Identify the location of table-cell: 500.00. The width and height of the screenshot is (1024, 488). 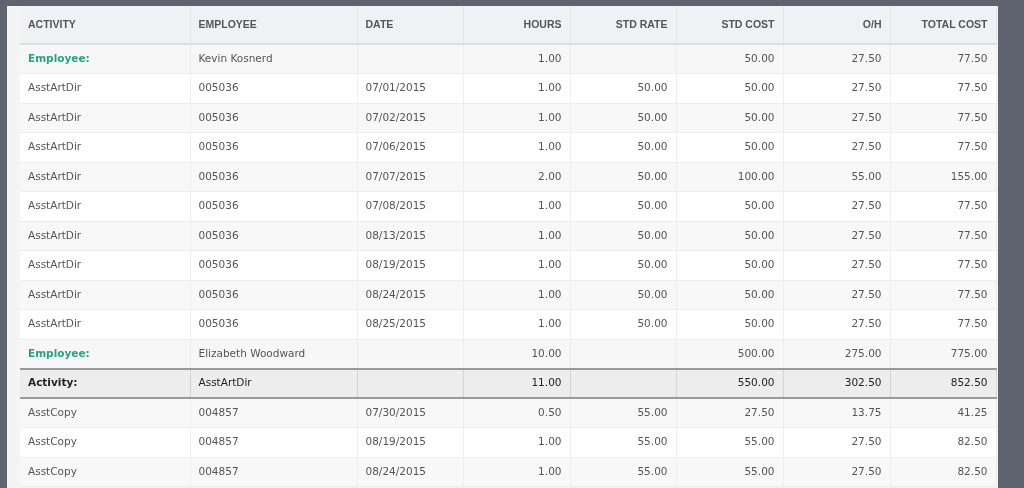
(729, 354).